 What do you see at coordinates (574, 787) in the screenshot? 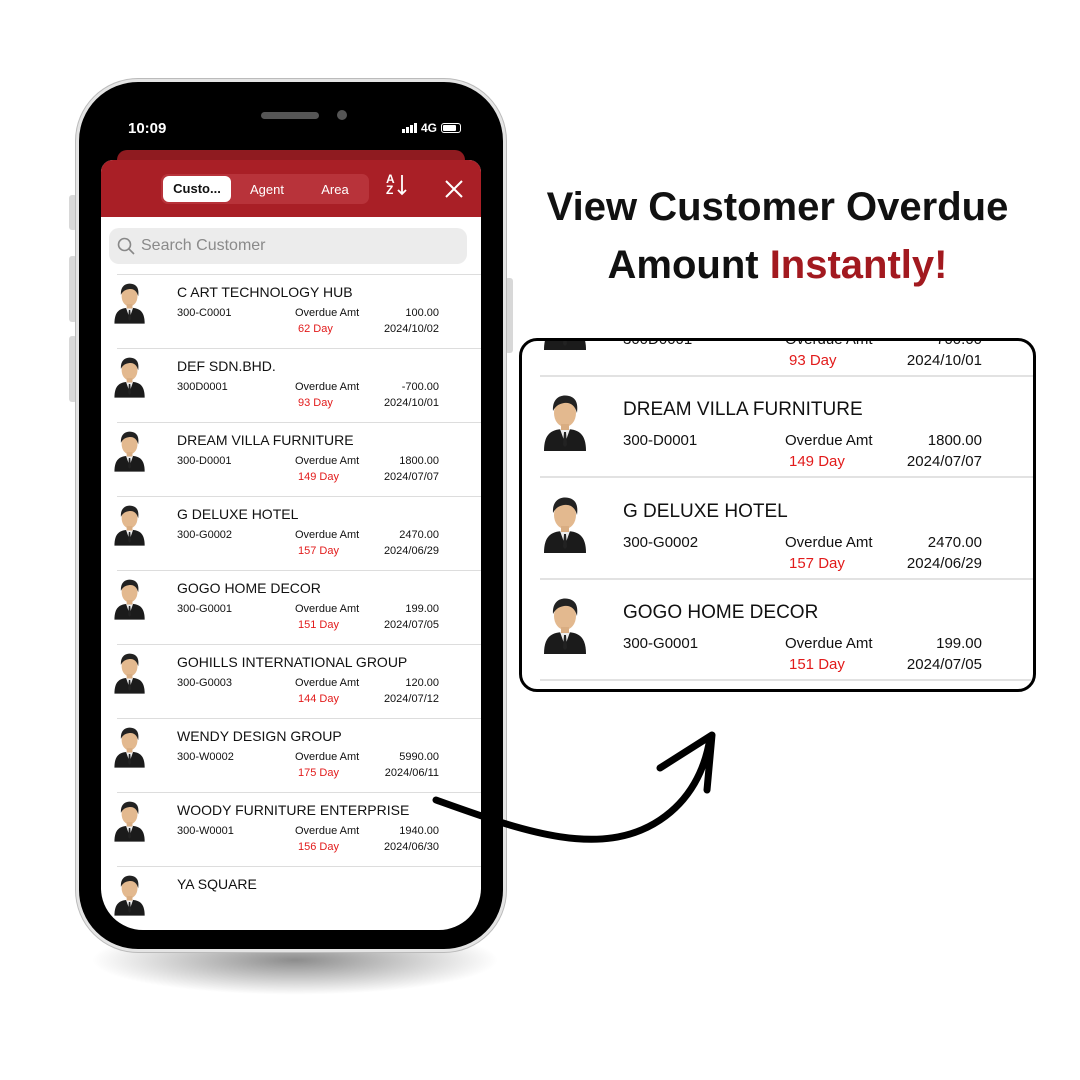
I see `arrow-icon` at bounding box center [574, 787].